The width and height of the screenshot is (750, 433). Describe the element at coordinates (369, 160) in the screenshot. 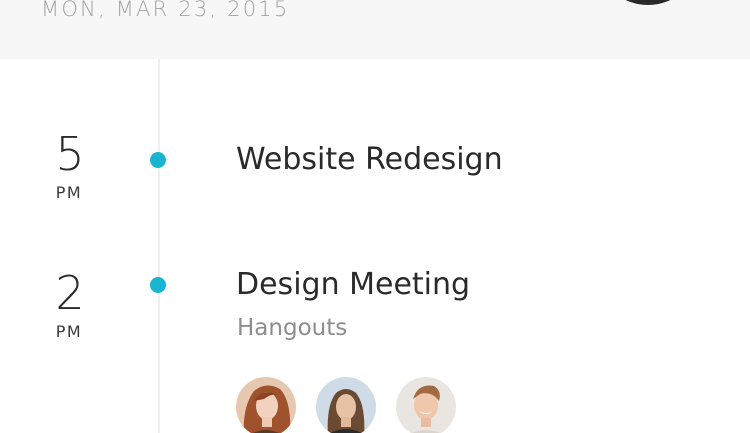

I see `event-title: Website Redesign` at that location.